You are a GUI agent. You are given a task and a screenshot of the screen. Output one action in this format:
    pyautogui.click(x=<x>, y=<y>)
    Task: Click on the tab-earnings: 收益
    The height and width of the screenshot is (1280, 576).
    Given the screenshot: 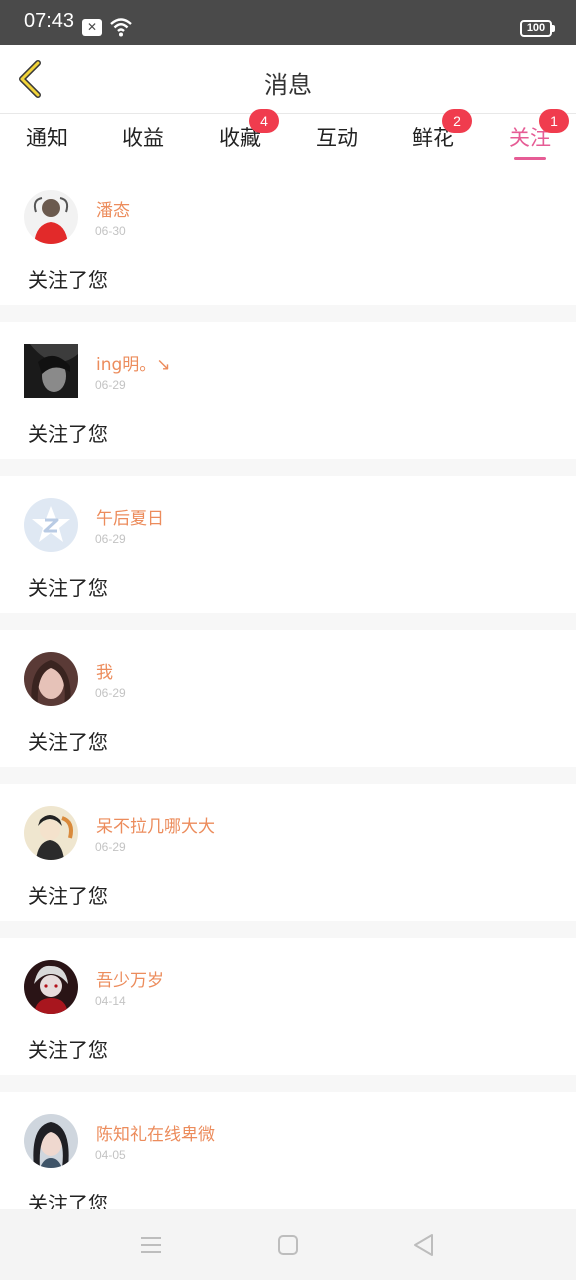 What is the action you would take?
    pyautogui.click(x=143, y=137)
    